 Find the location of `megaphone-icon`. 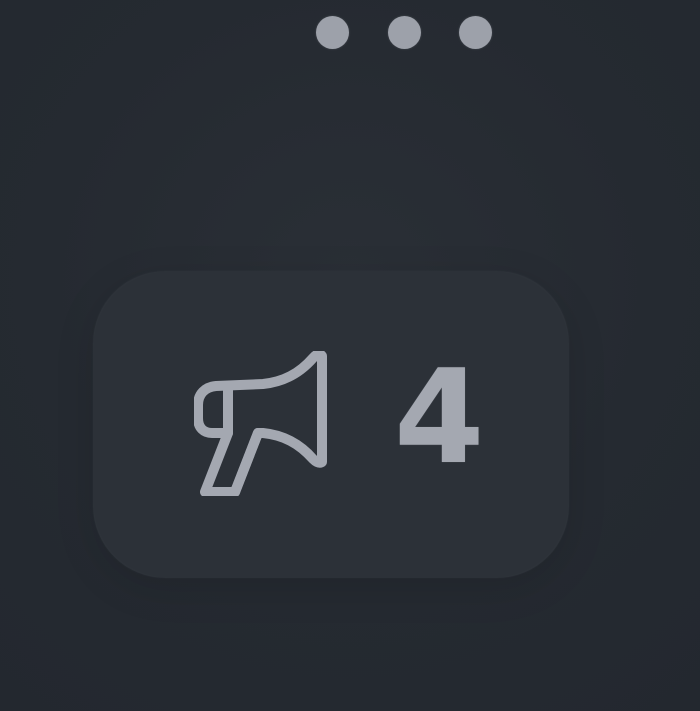

megaphone-icon is located at coordinates (260, 423).